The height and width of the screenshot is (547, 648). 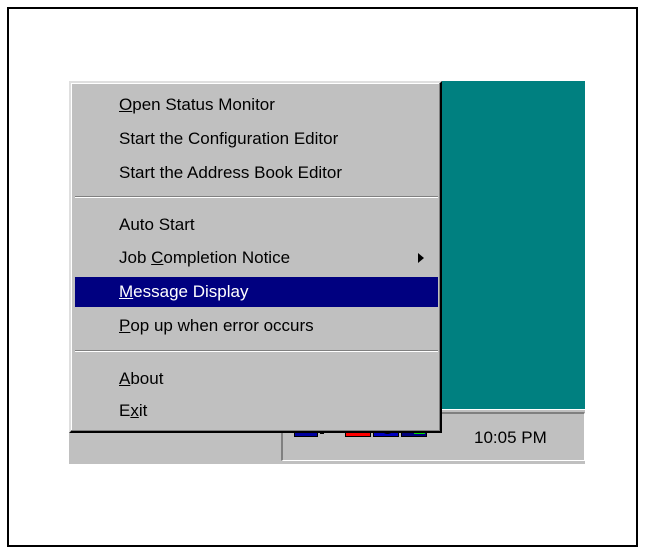 What do you see at coordinates (510, 438) in the screenshot?
I see `taskbar-clock: 10:05 PM` at bounding box center [510, 438].